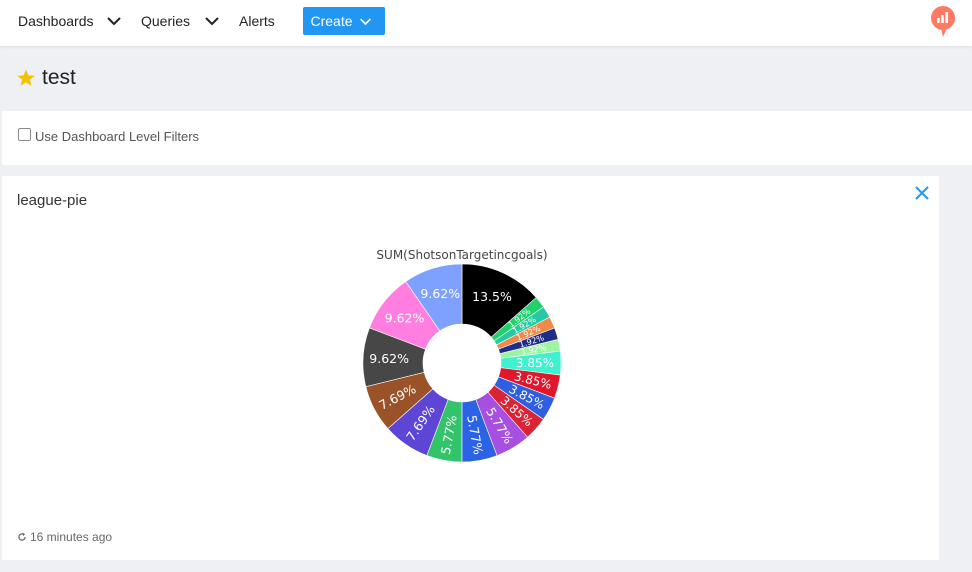  What do you see at coordinates (257, 21) in the screenshot?
I see `nav-alerts: Alerts` at bounding box center [257, 21].